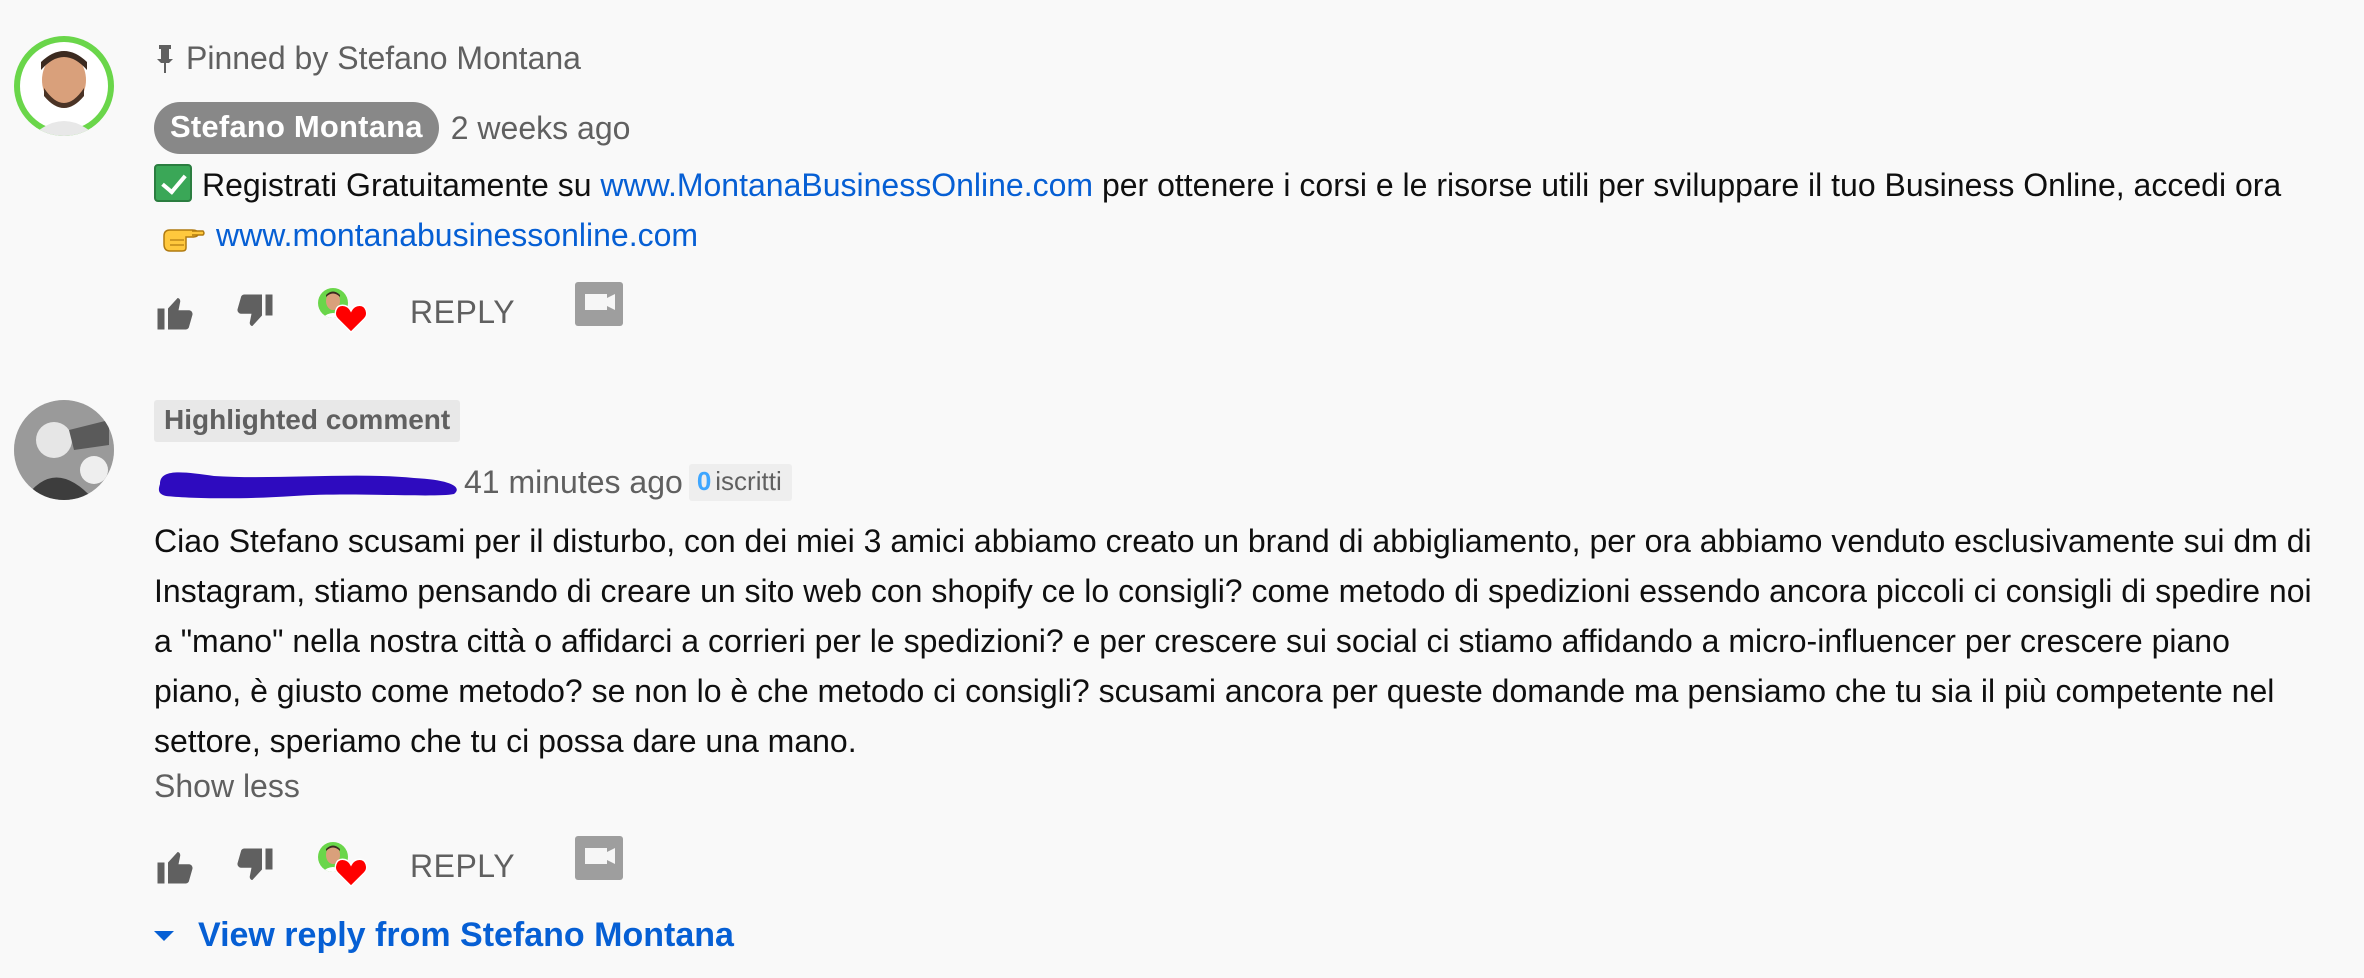 This screenshot has height=978, width=2364. I want to click on pinned-label: Pinned by Stefano Montana, so click(367, 58).